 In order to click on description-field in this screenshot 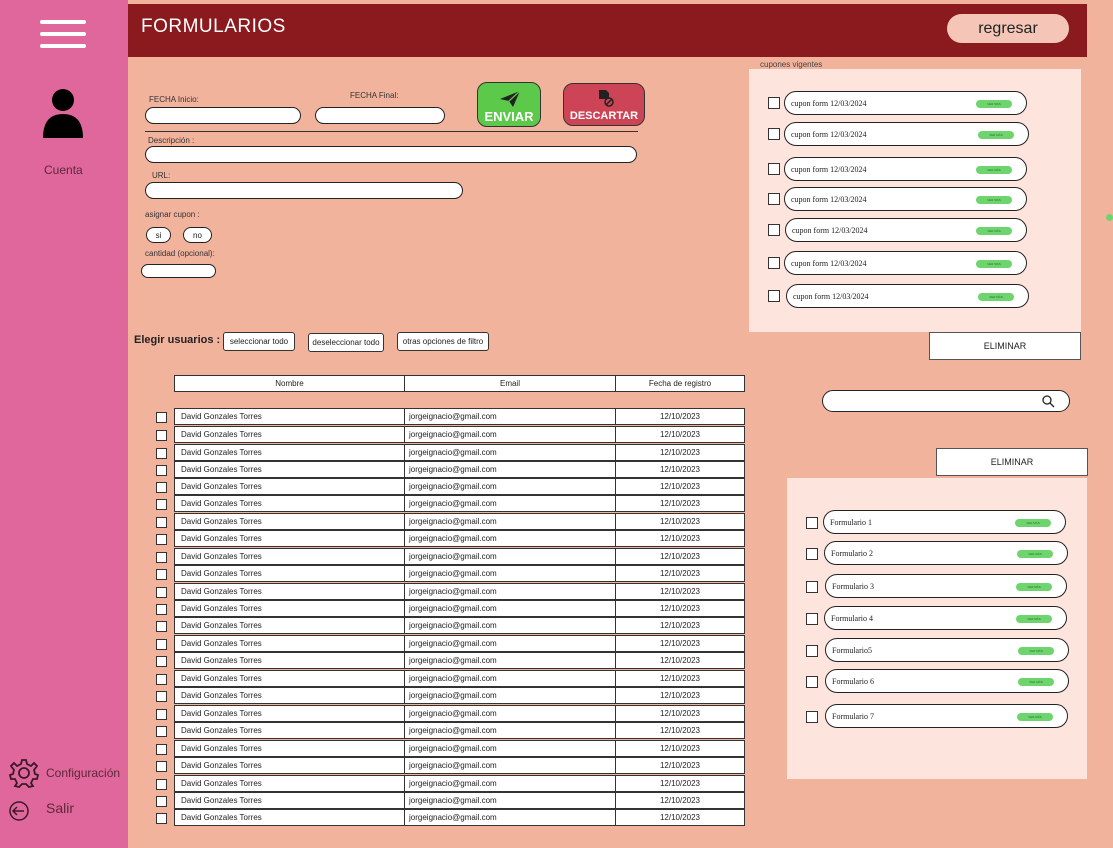, I will do `click(391, 154)`.